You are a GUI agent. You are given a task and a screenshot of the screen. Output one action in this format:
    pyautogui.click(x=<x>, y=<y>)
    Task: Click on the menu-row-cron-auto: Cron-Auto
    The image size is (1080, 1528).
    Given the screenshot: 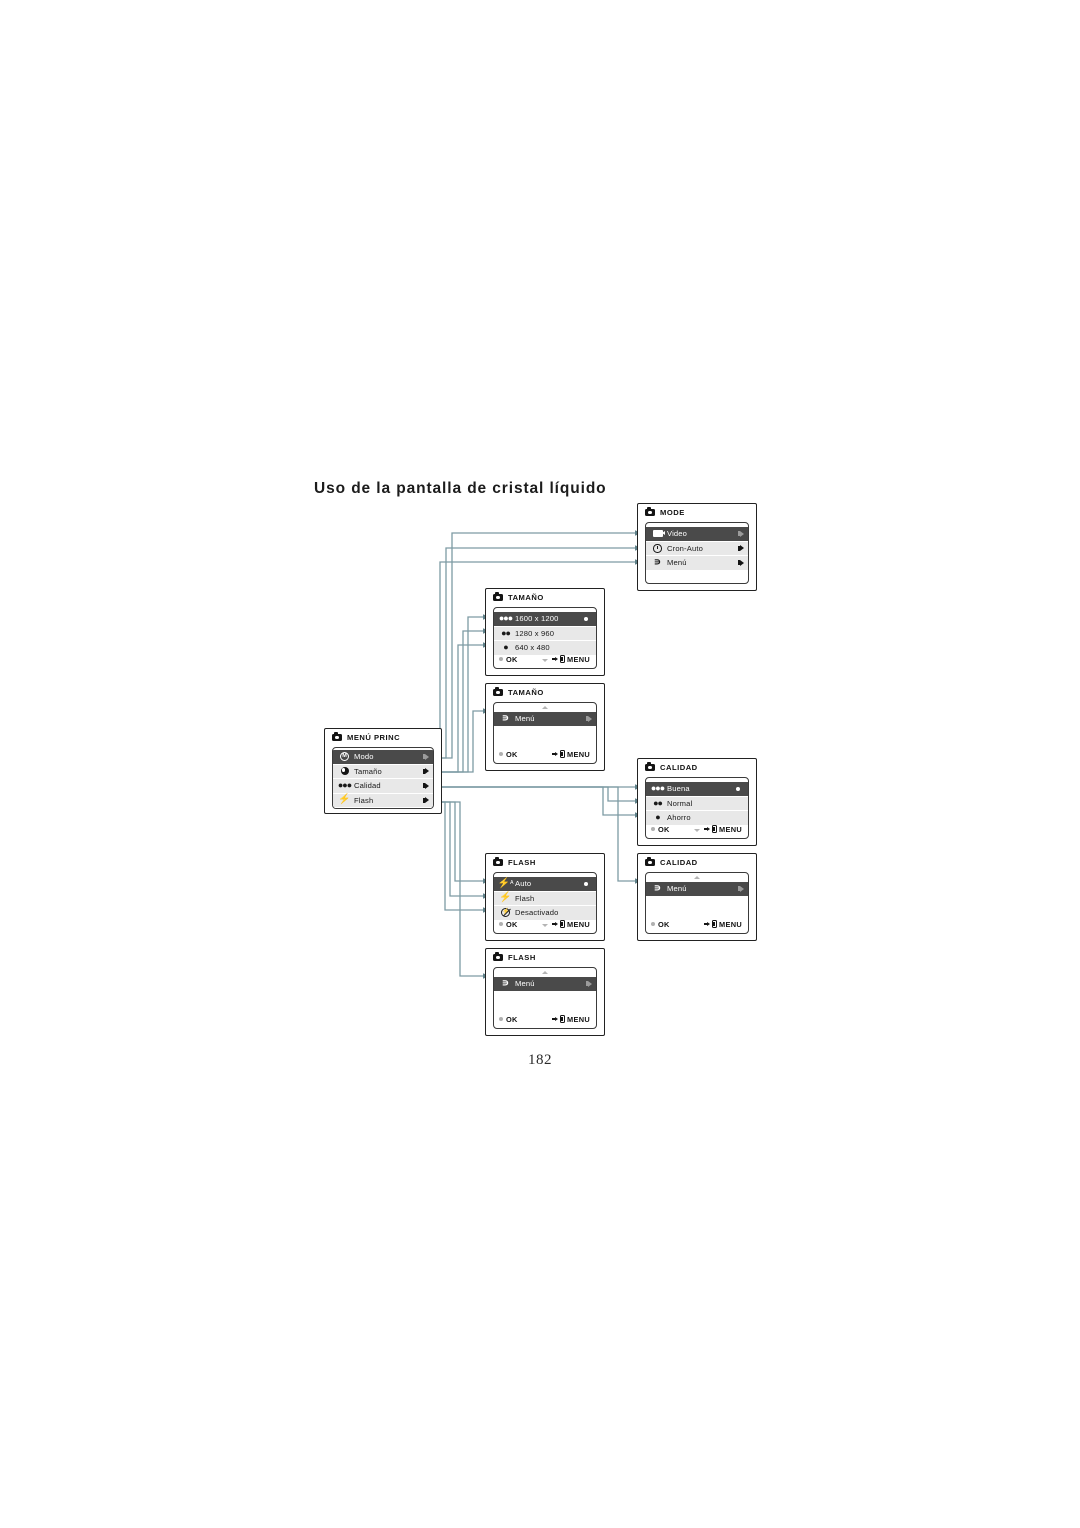 What is the action you would take?
    pyautogui.click(x=697, y=548)
    